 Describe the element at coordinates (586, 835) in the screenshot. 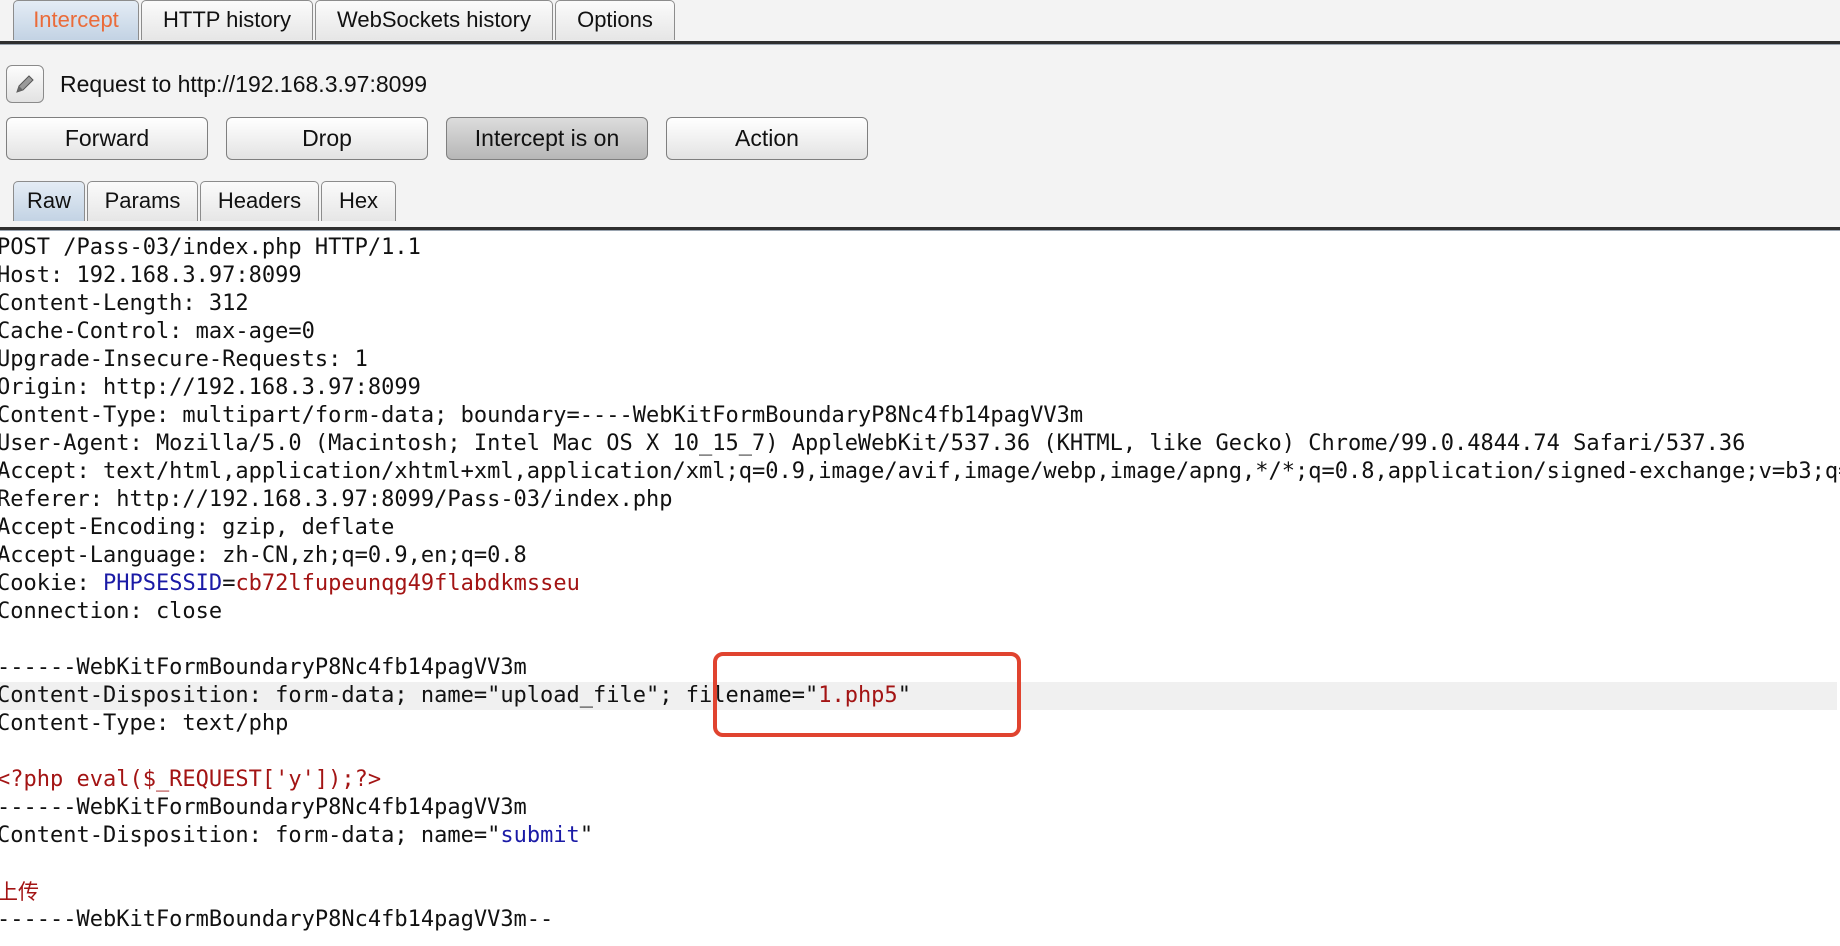

I see `field-name-quote: "` at that location.